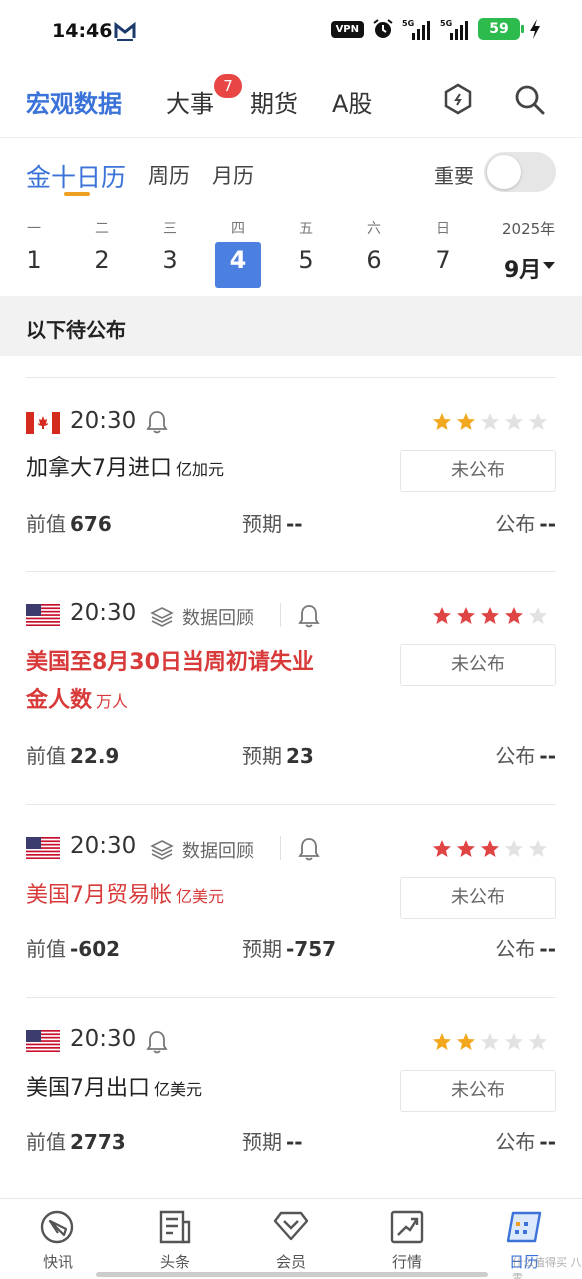 The height and width of the screenshot is (1279, 582). Describe the element at coordinates (233, 175) in the screenshot. I see `subtab-month: 月历` at that location.